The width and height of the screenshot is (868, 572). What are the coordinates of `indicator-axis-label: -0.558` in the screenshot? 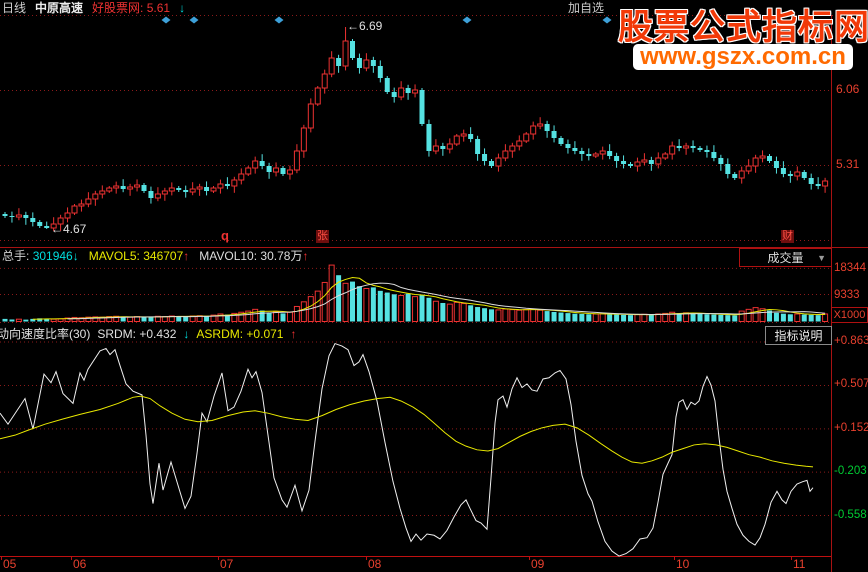 It's located at (850, 514).